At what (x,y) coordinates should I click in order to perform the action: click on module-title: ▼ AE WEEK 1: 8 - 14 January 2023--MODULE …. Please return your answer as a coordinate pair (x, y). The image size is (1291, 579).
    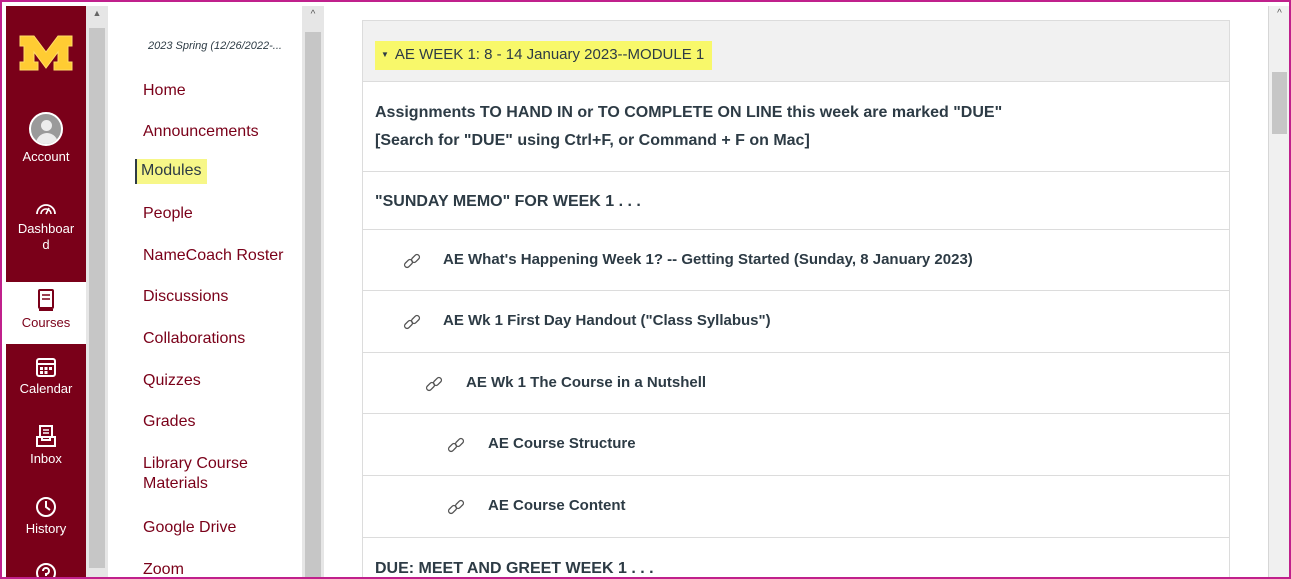
    Looking at the image, I should click on (544, 55).